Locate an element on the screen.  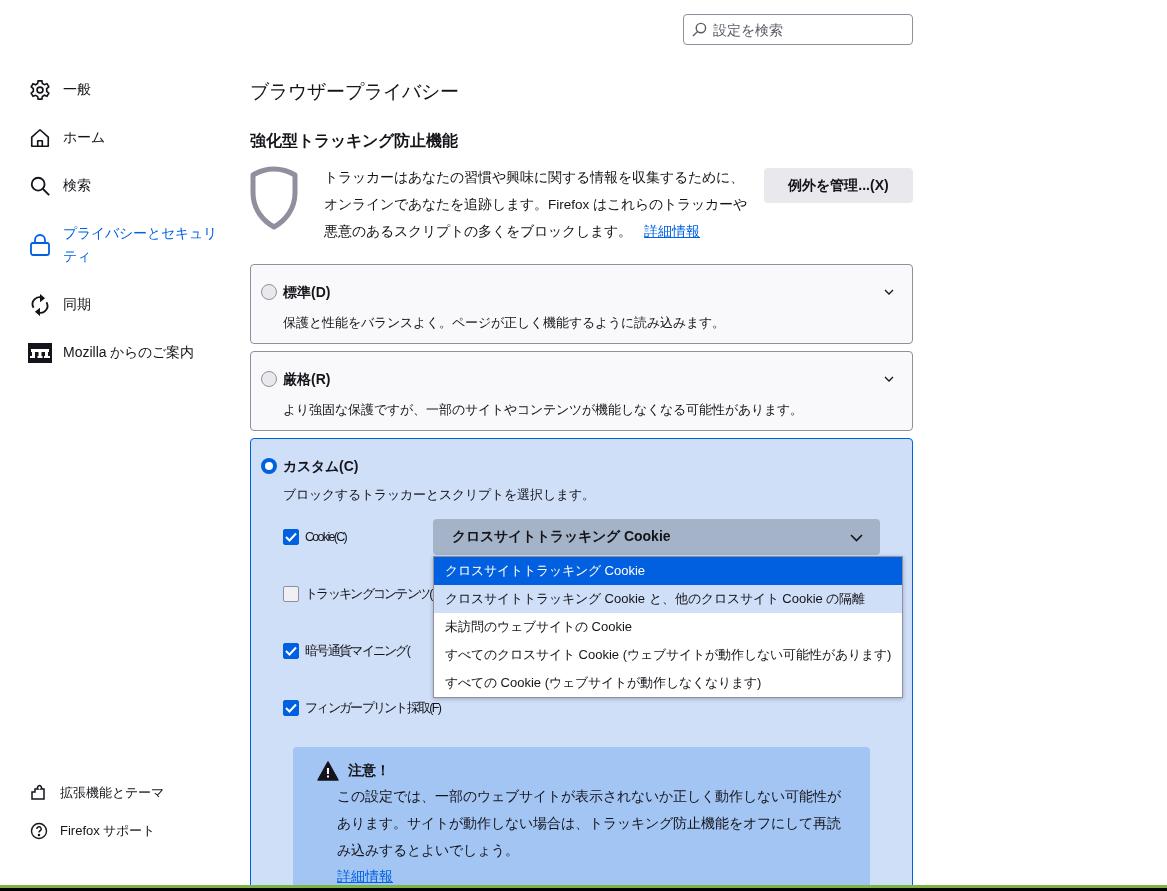
puzzle-icon is located at coordinates (39, 793).